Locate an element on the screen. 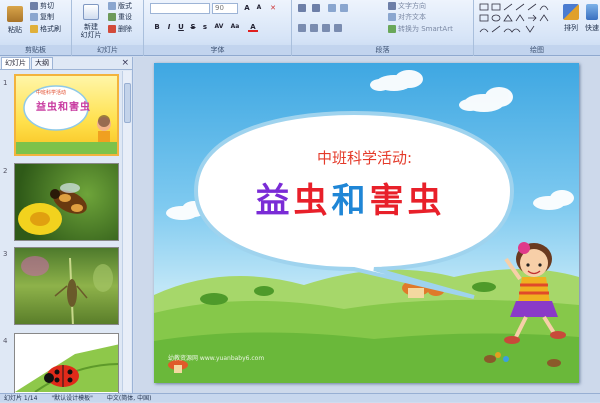  font-size-box: 90 is located at coordinates (225, 8).